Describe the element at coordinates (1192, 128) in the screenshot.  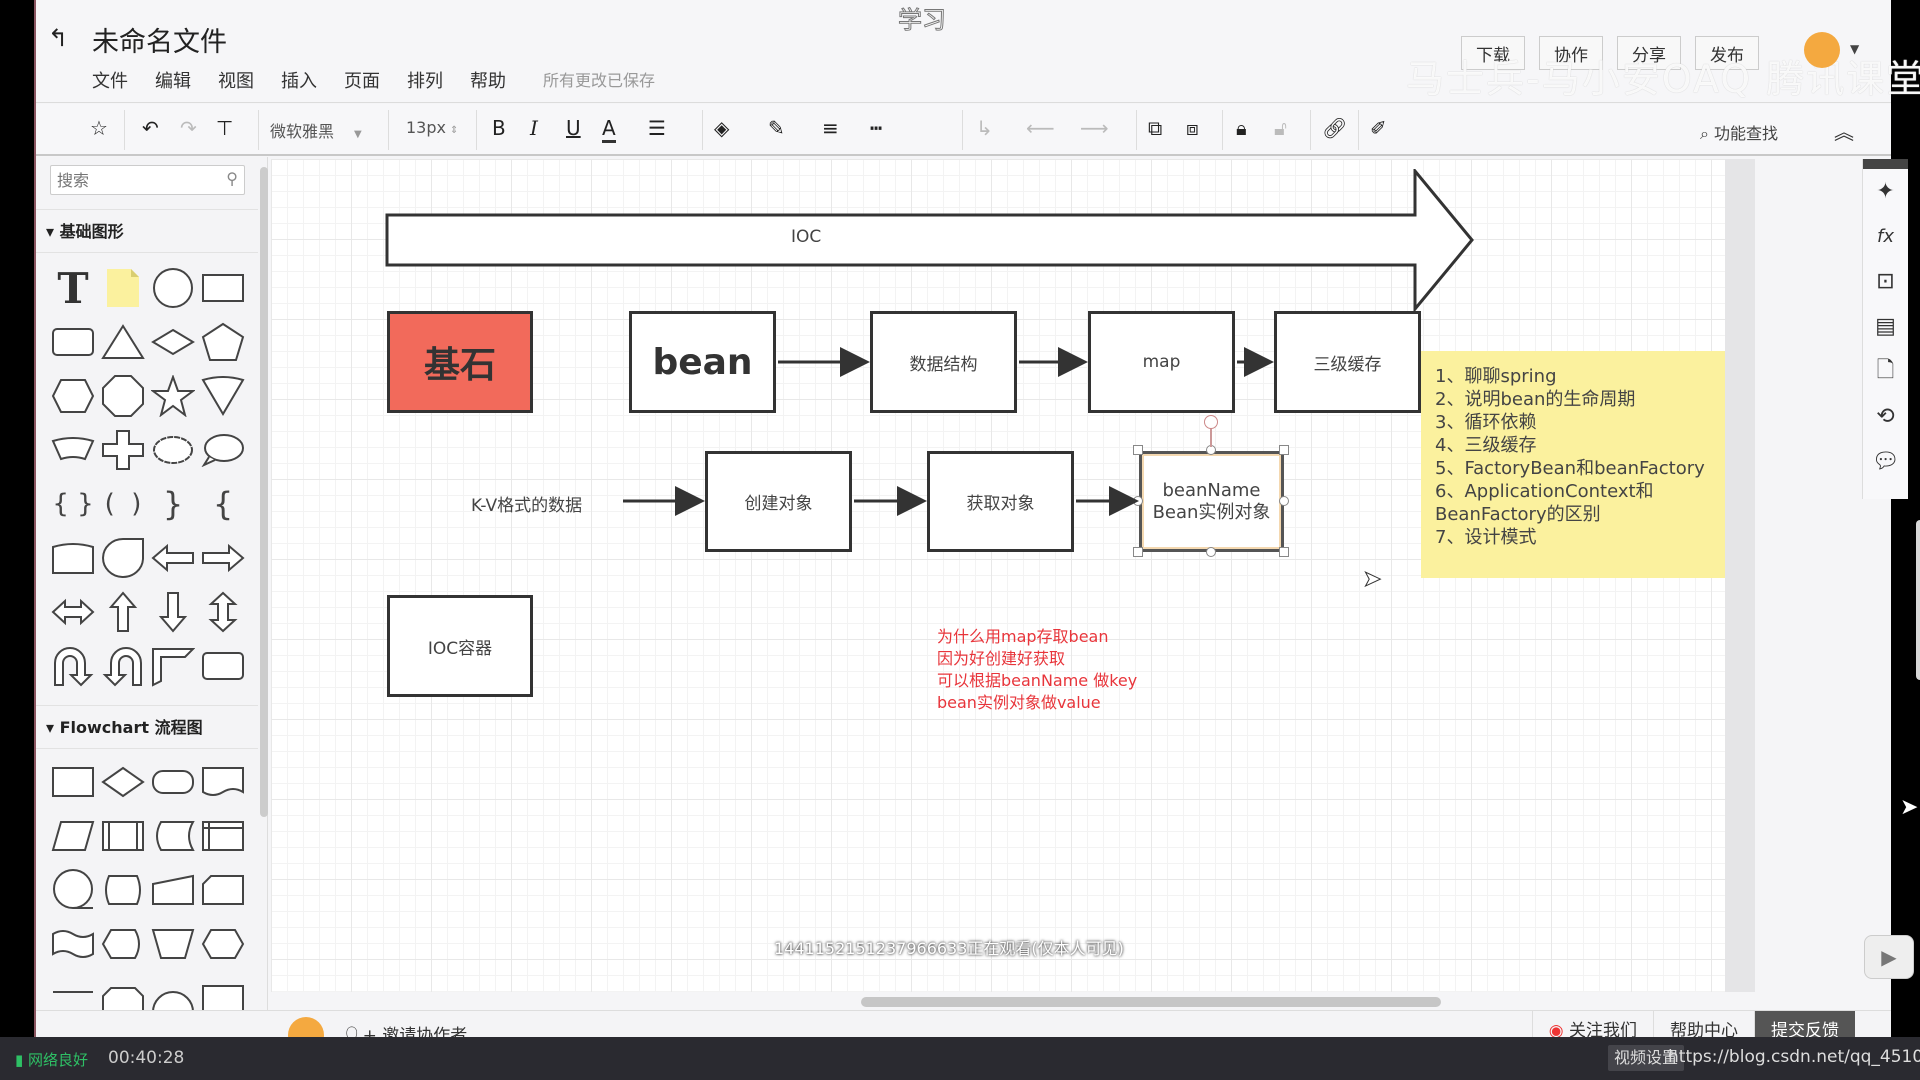
I see `send-to-back-icon: ⧈` at that location.